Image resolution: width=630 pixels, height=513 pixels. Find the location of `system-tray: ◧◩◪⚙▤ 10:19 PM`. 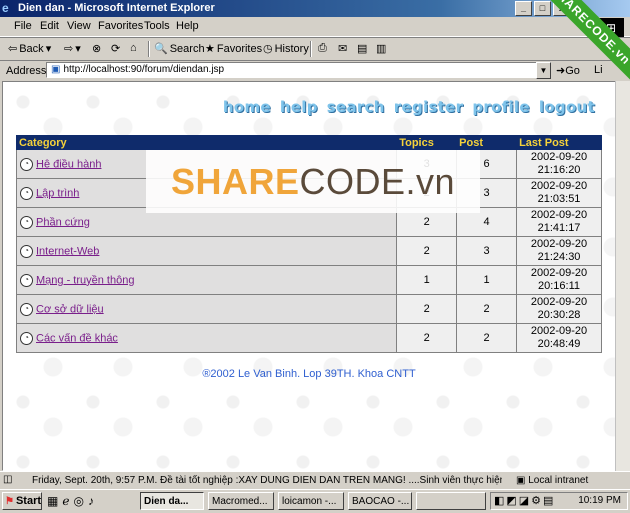

system-tray: ◧◩◪⚙▤ 10:19 PM is located at coordinates (559, 501).